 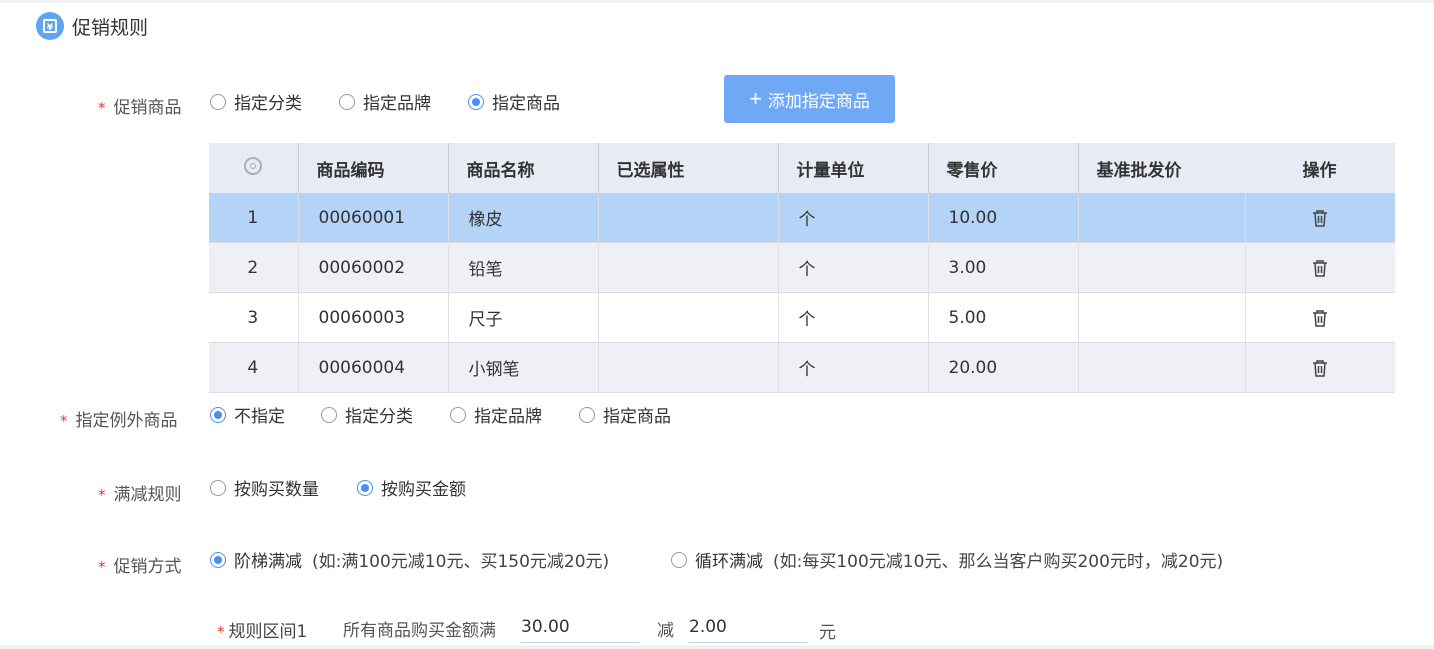 I want to click on retail-price: 5.00, so click(x=1002, y=317).